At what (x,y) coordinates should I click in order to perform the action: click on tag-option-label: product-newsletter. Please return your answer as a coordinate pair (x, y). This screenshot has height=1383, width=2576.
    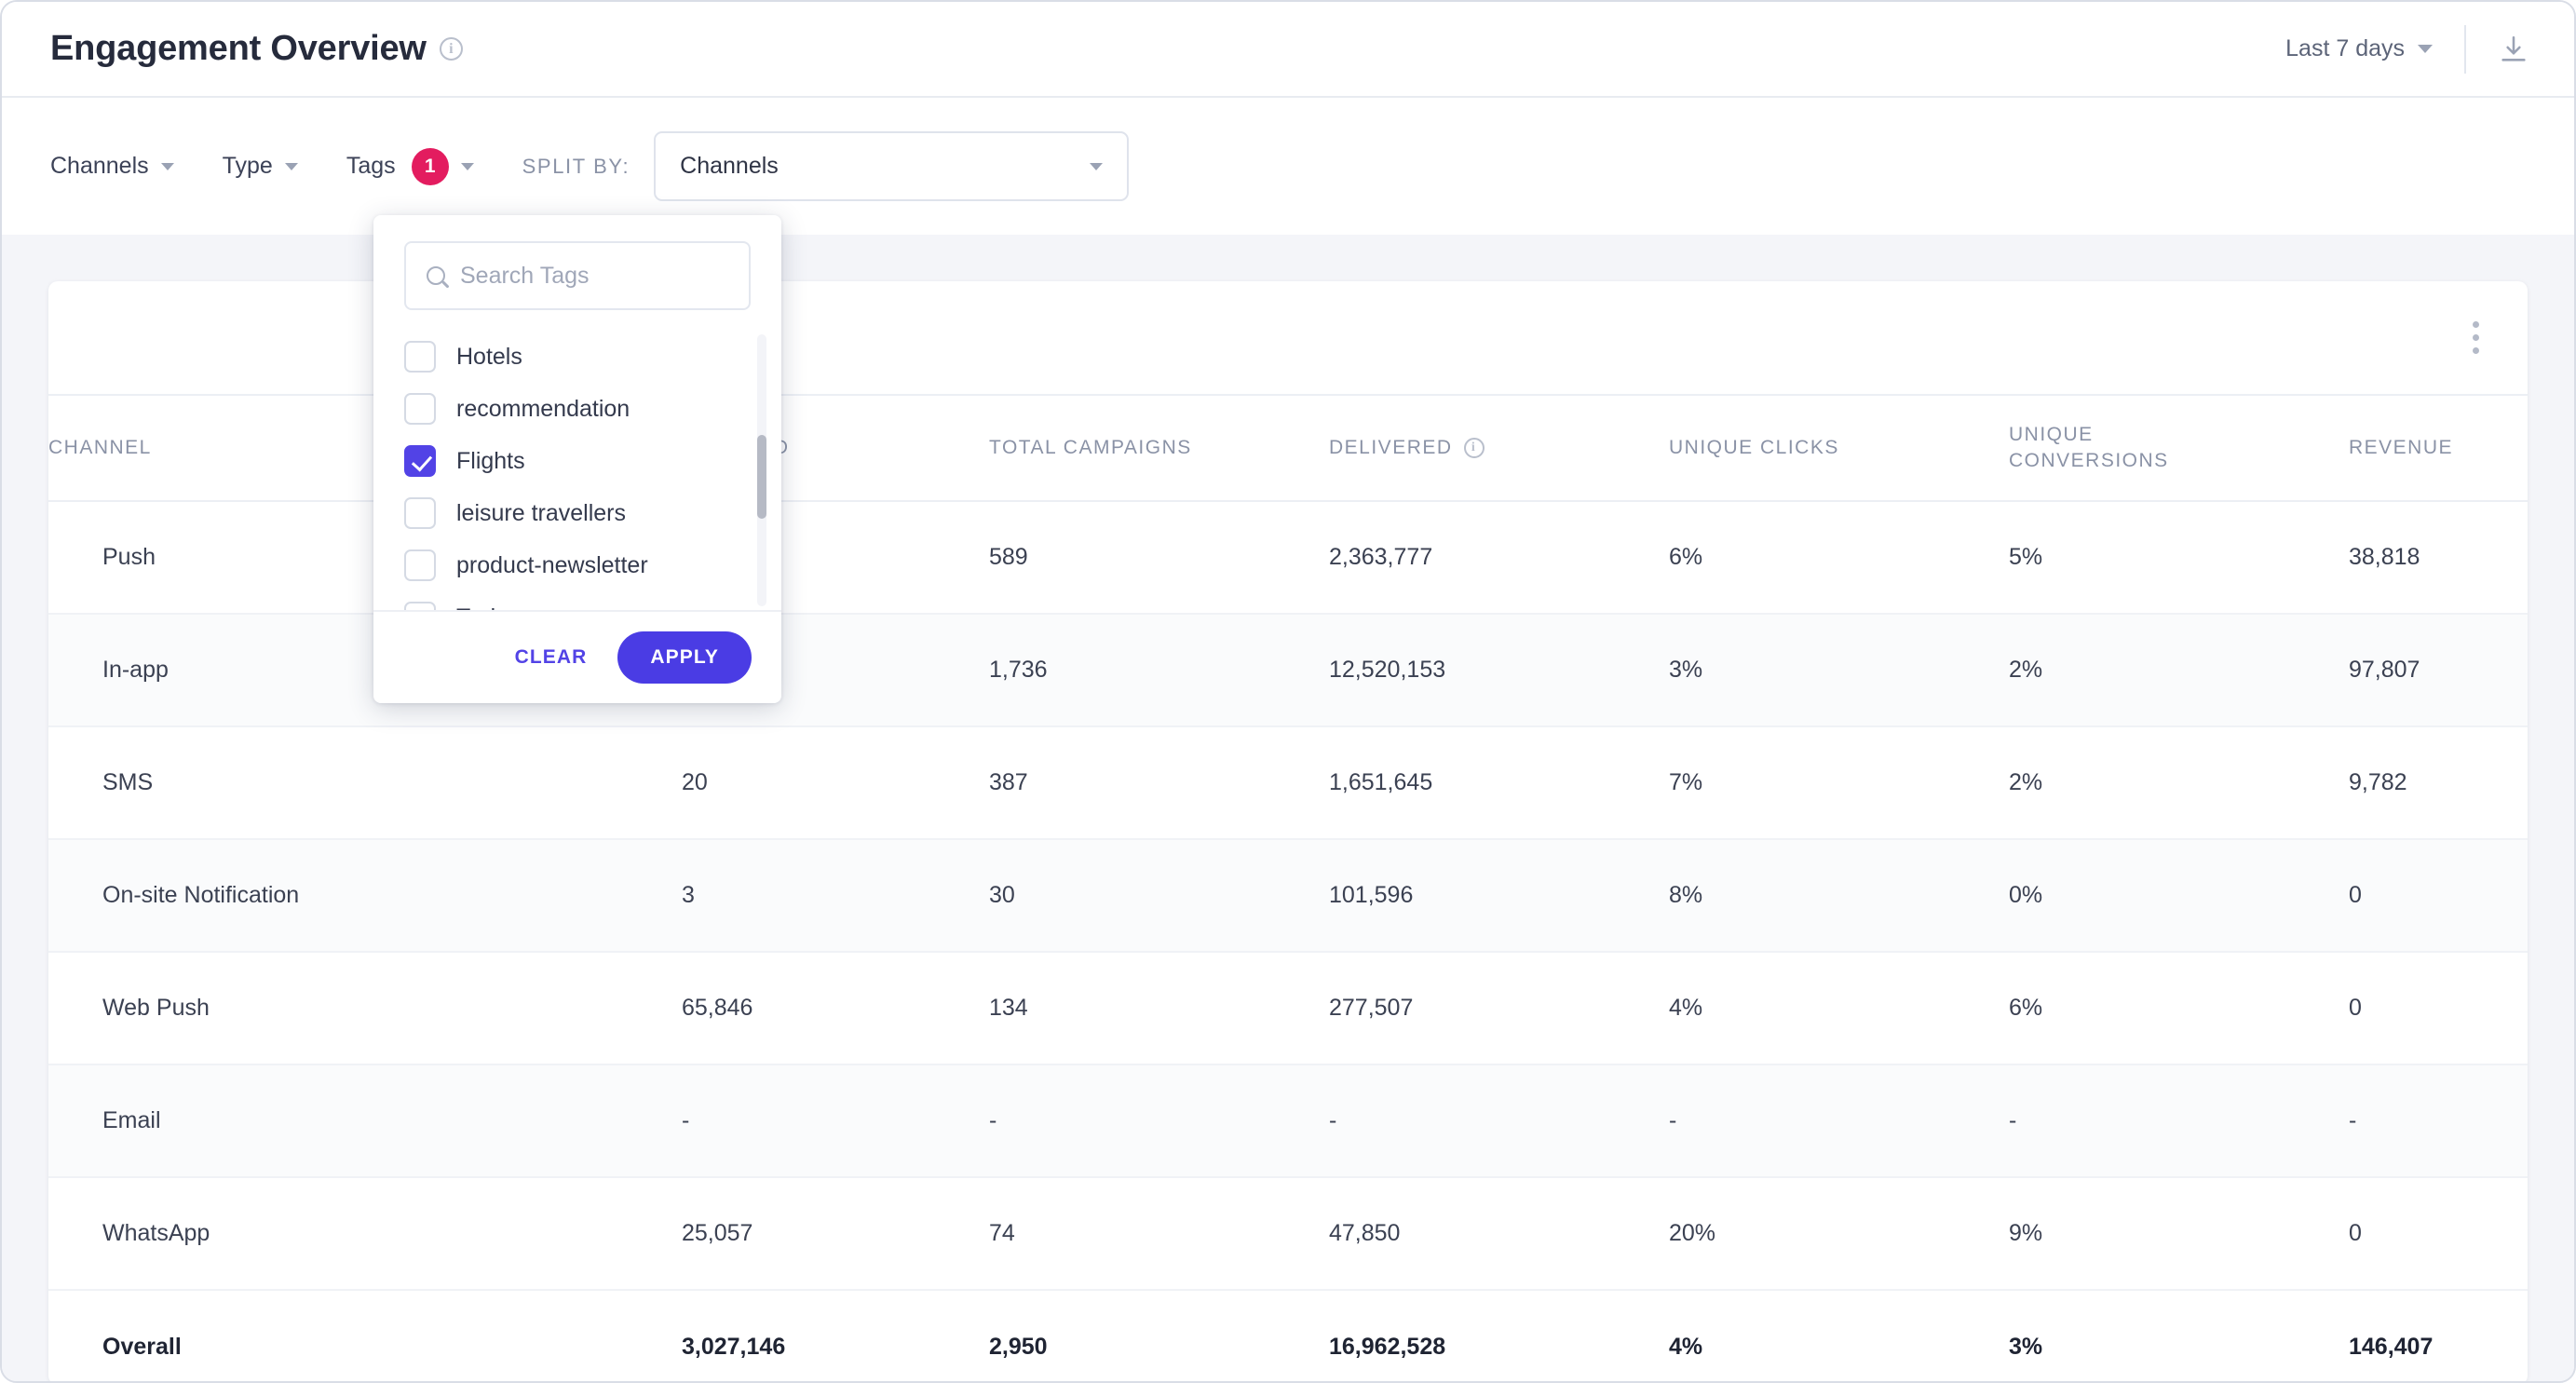
    Looking at the image, I should click on (552, 564).